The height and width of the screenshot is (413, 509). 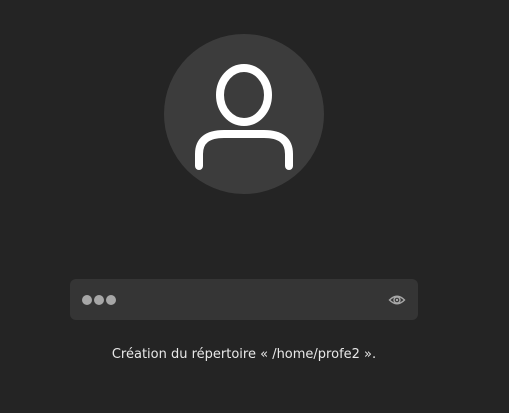 I want to click on password-field, so click(x=244, y=299).